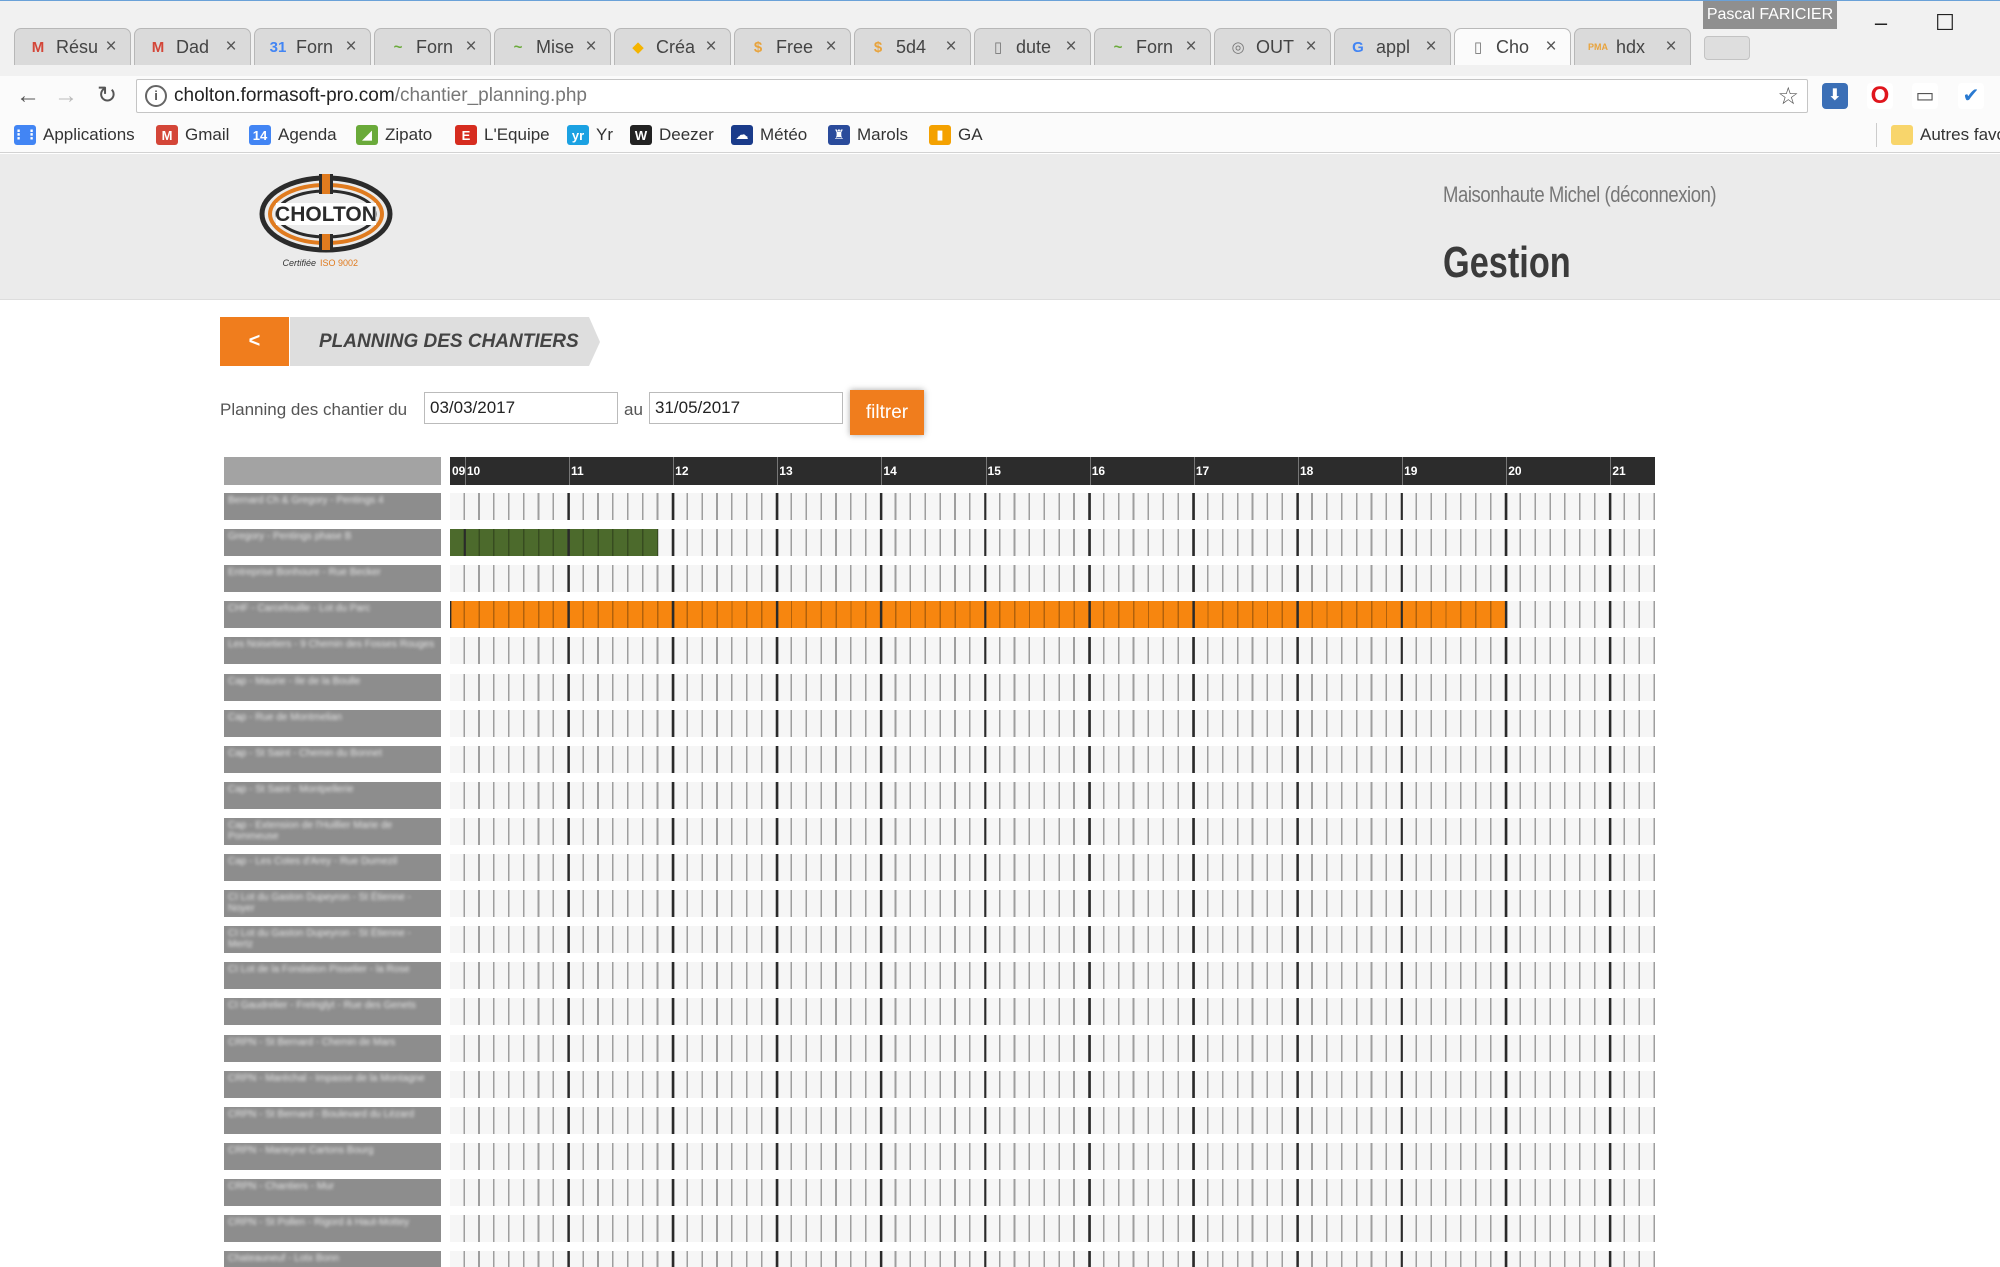 The image size is (2000, 1267). I want to click on maximize-icon: ☐, so click(1945, 23).